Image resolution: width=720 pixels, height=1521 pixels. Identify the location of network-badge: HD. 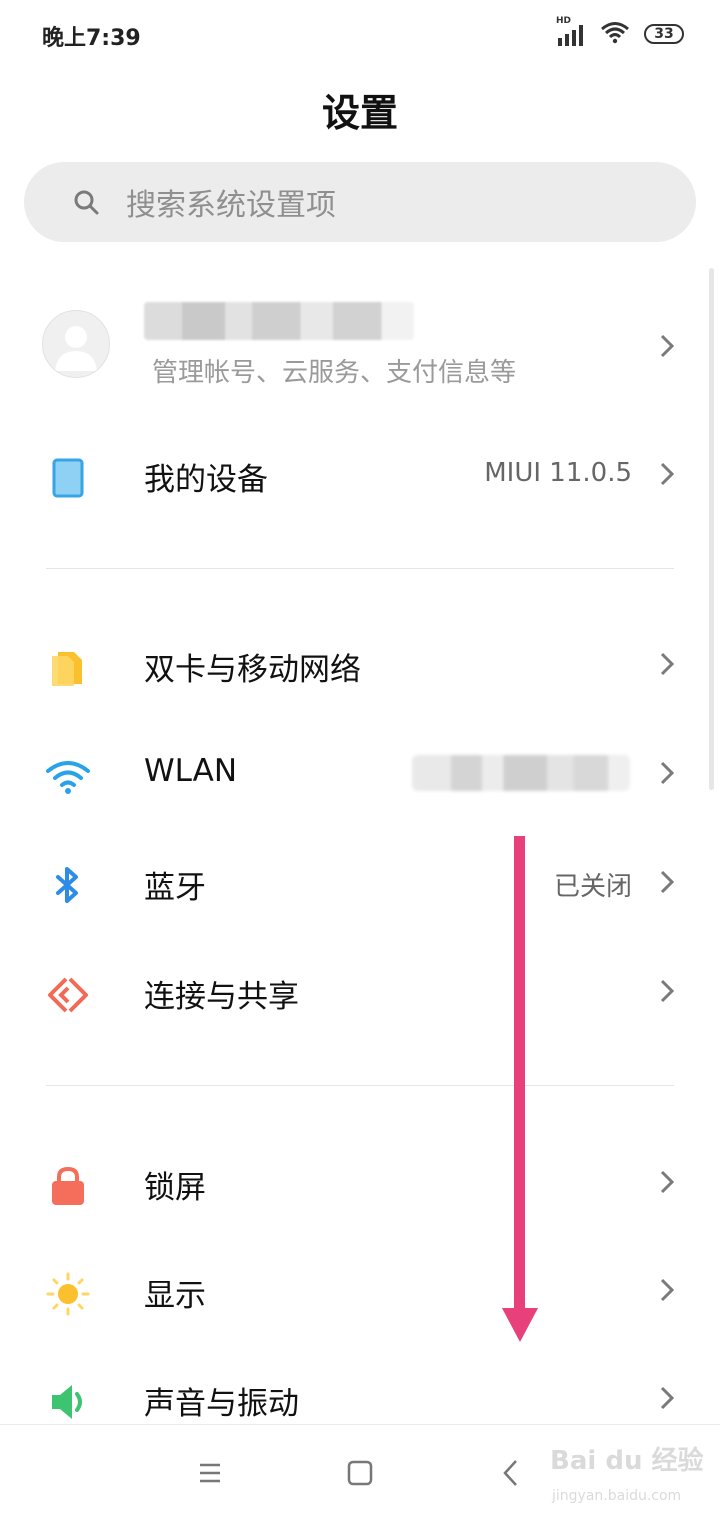
(564, 21).